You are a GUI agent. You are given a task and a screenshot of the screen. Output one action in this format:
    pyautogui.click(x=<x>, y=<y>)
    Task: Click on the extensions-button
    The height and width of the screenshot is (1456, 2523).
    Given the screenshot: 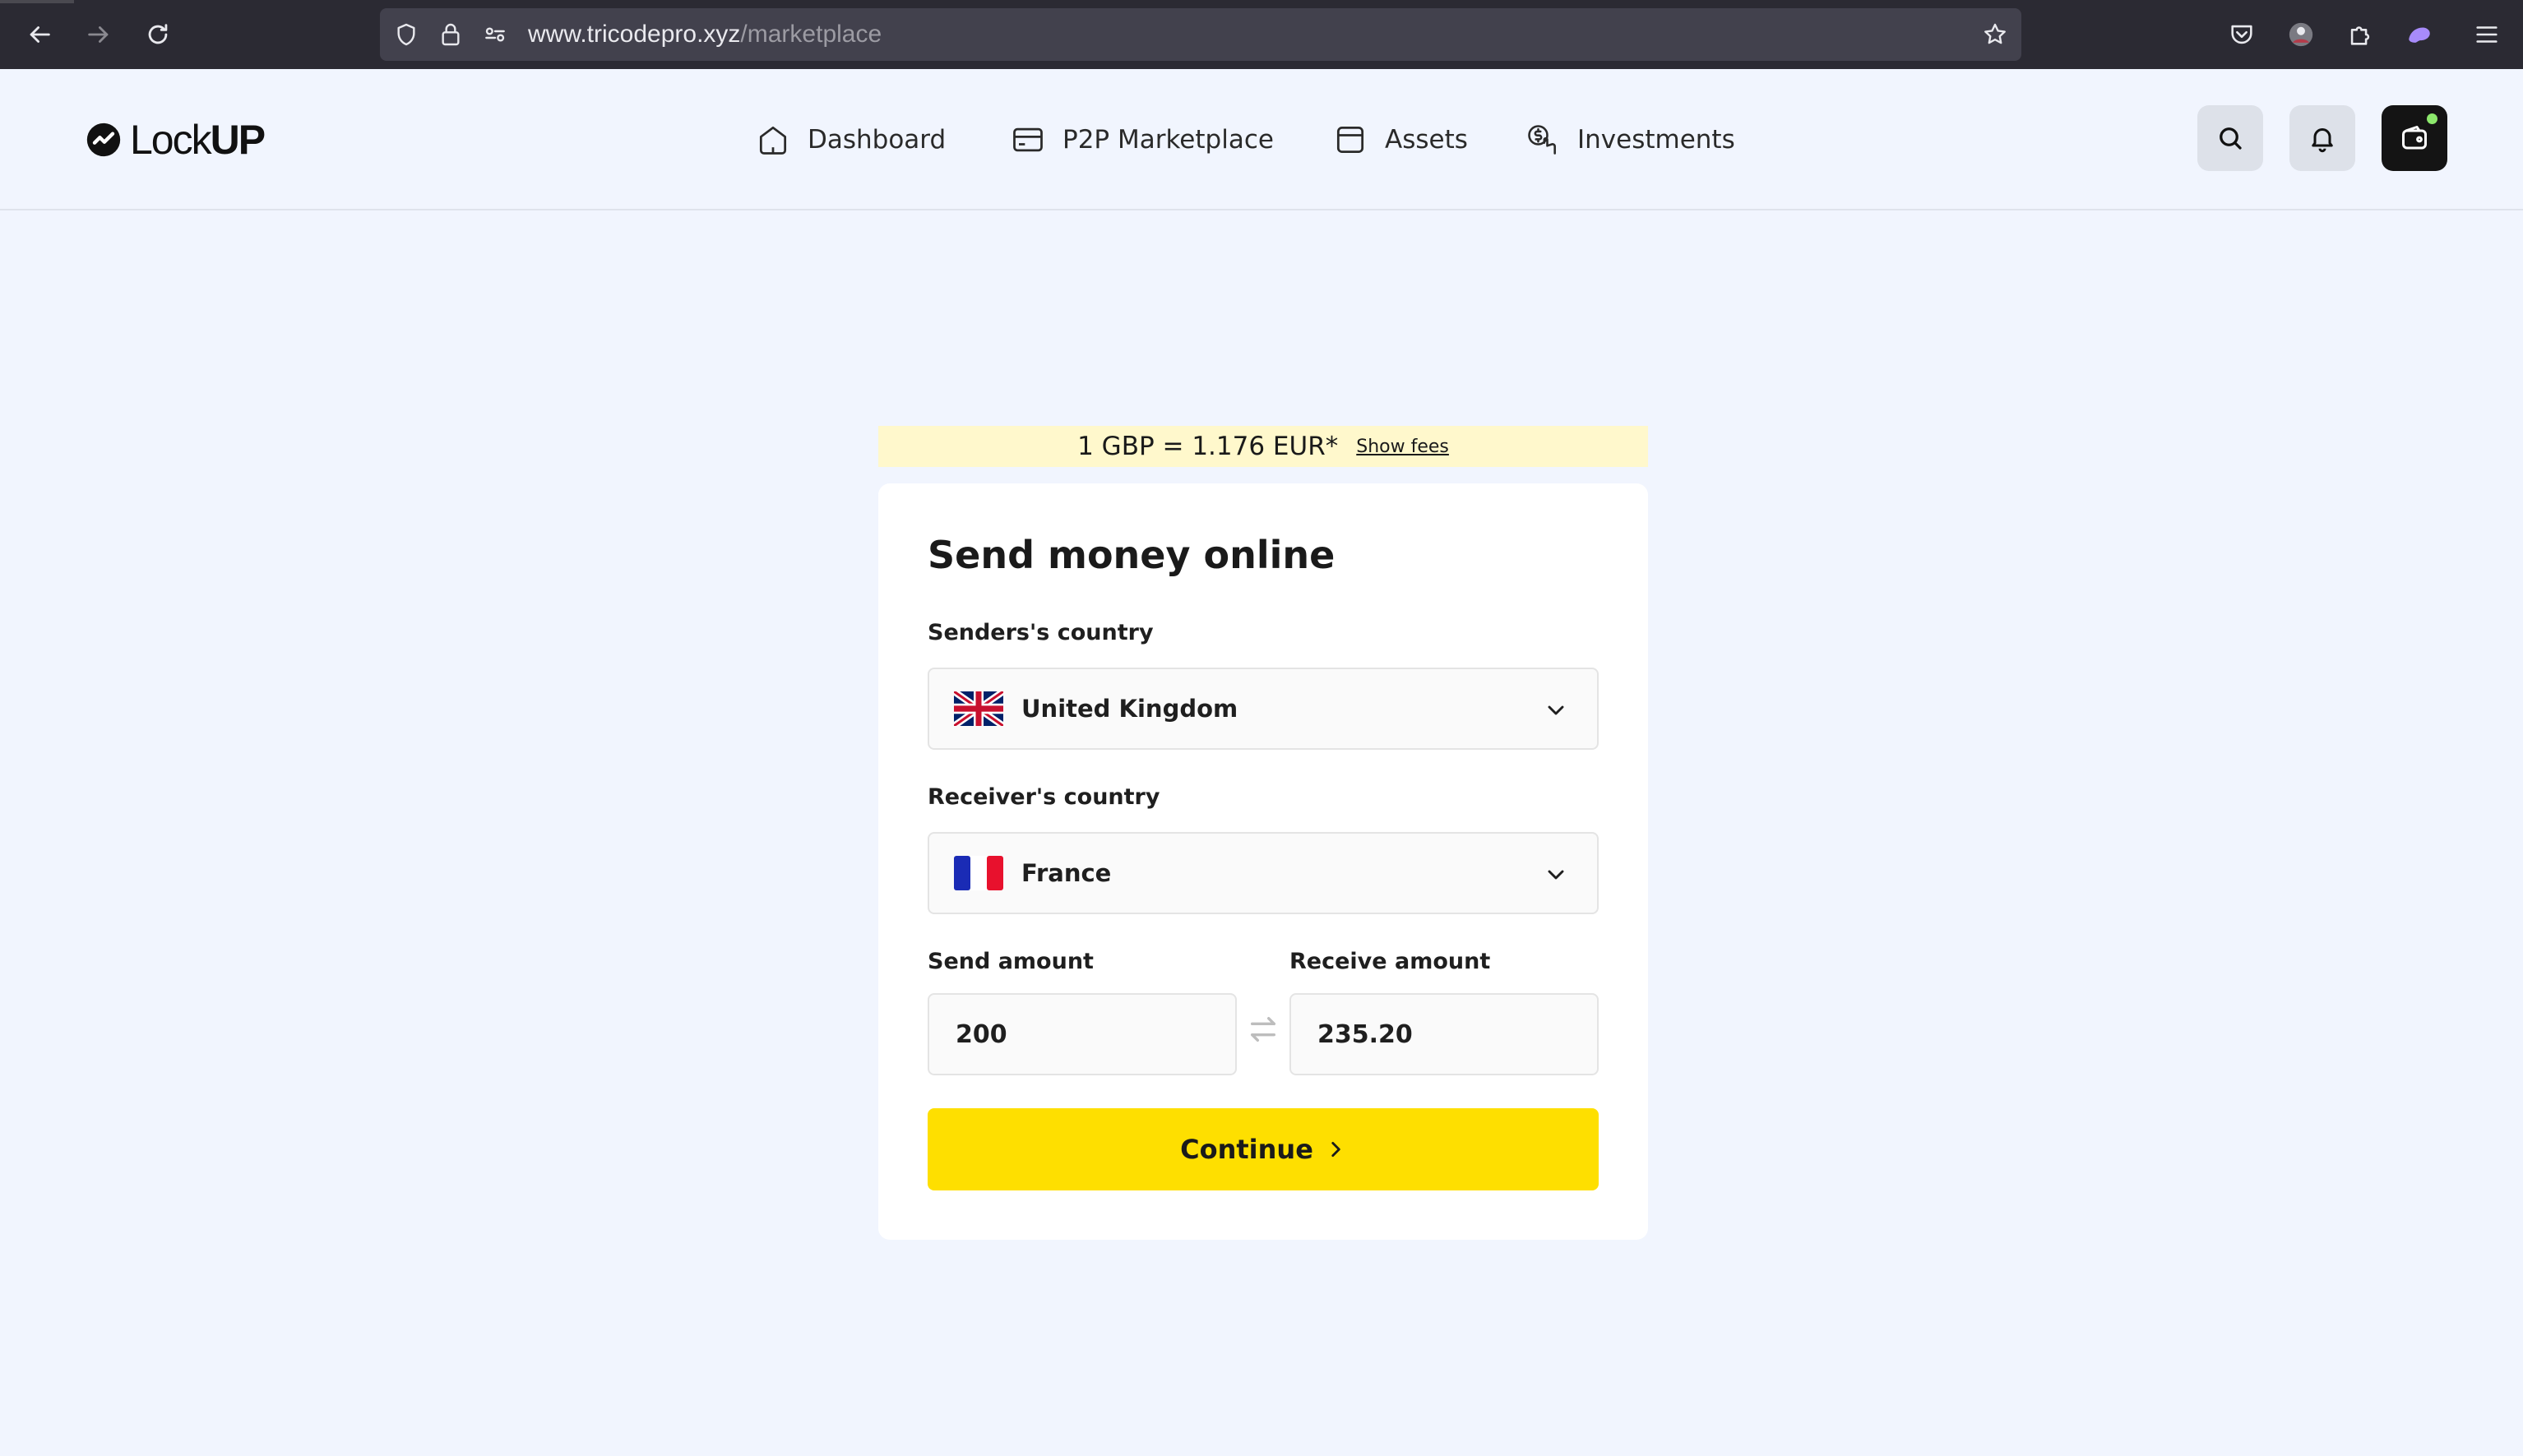 What is the action you would take?
    pyautogui.click(x=2360, y=35)
    